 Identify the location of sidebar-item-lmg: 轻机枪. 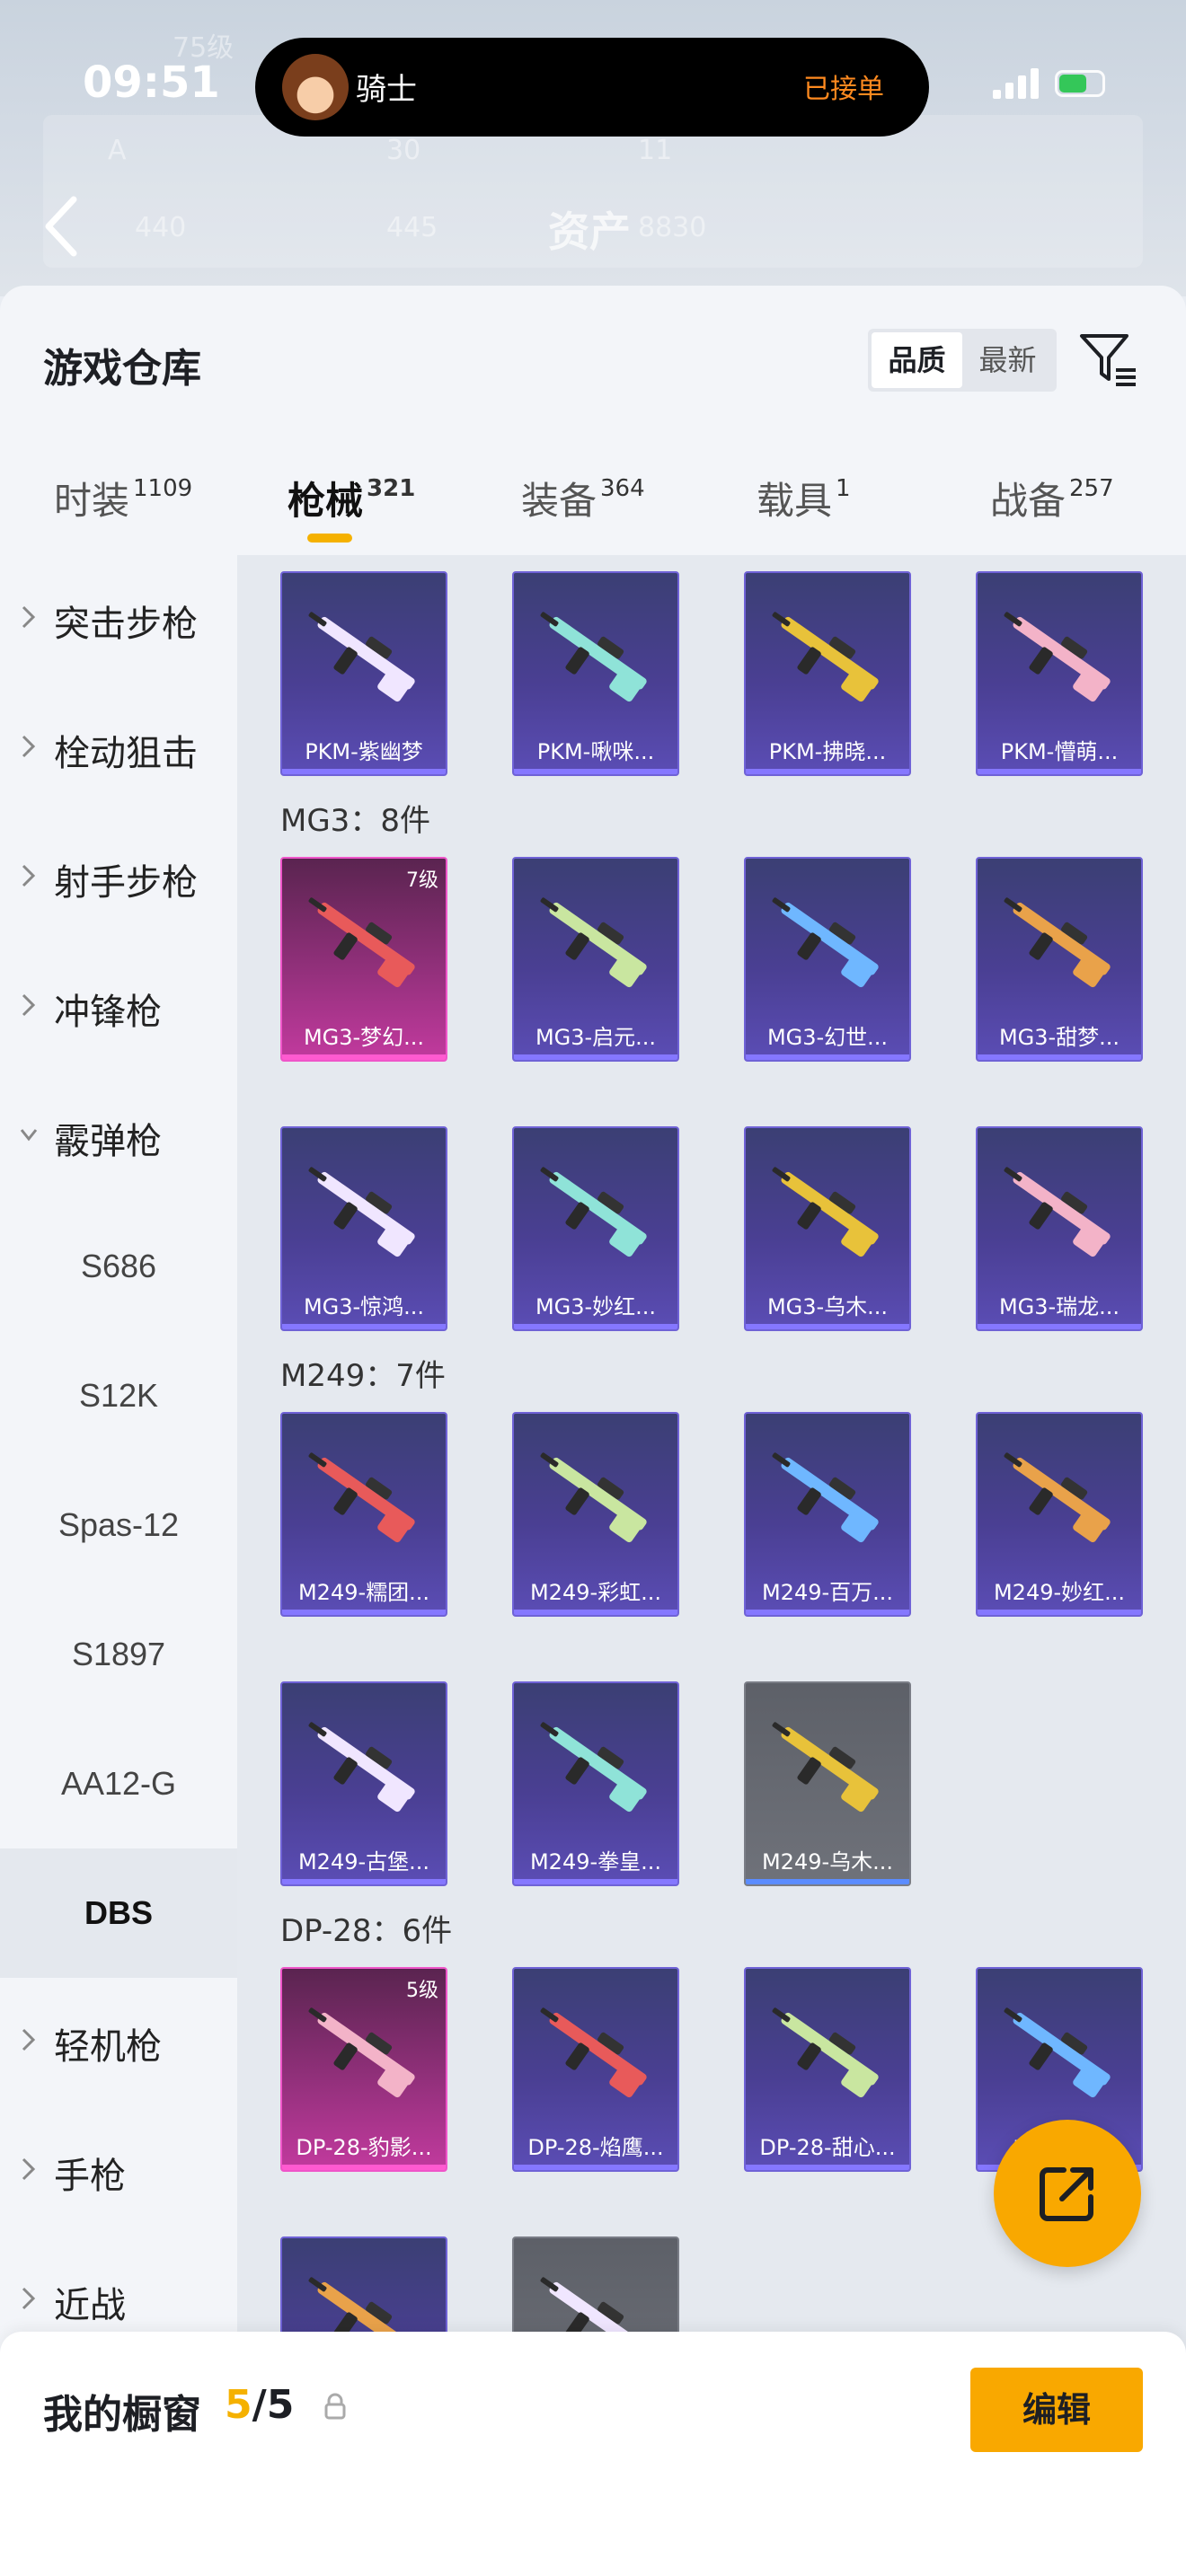
(118, 2042).